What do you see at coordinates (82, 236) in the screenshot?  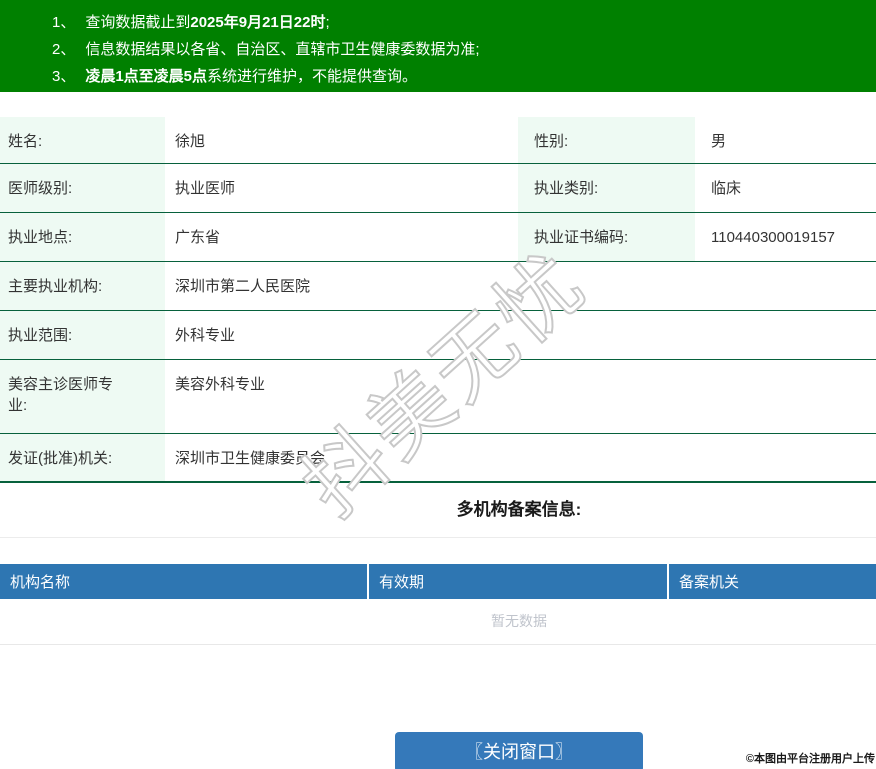 I see `info-label-practice-location: 执业地点:` at bounding box center [82, 236].